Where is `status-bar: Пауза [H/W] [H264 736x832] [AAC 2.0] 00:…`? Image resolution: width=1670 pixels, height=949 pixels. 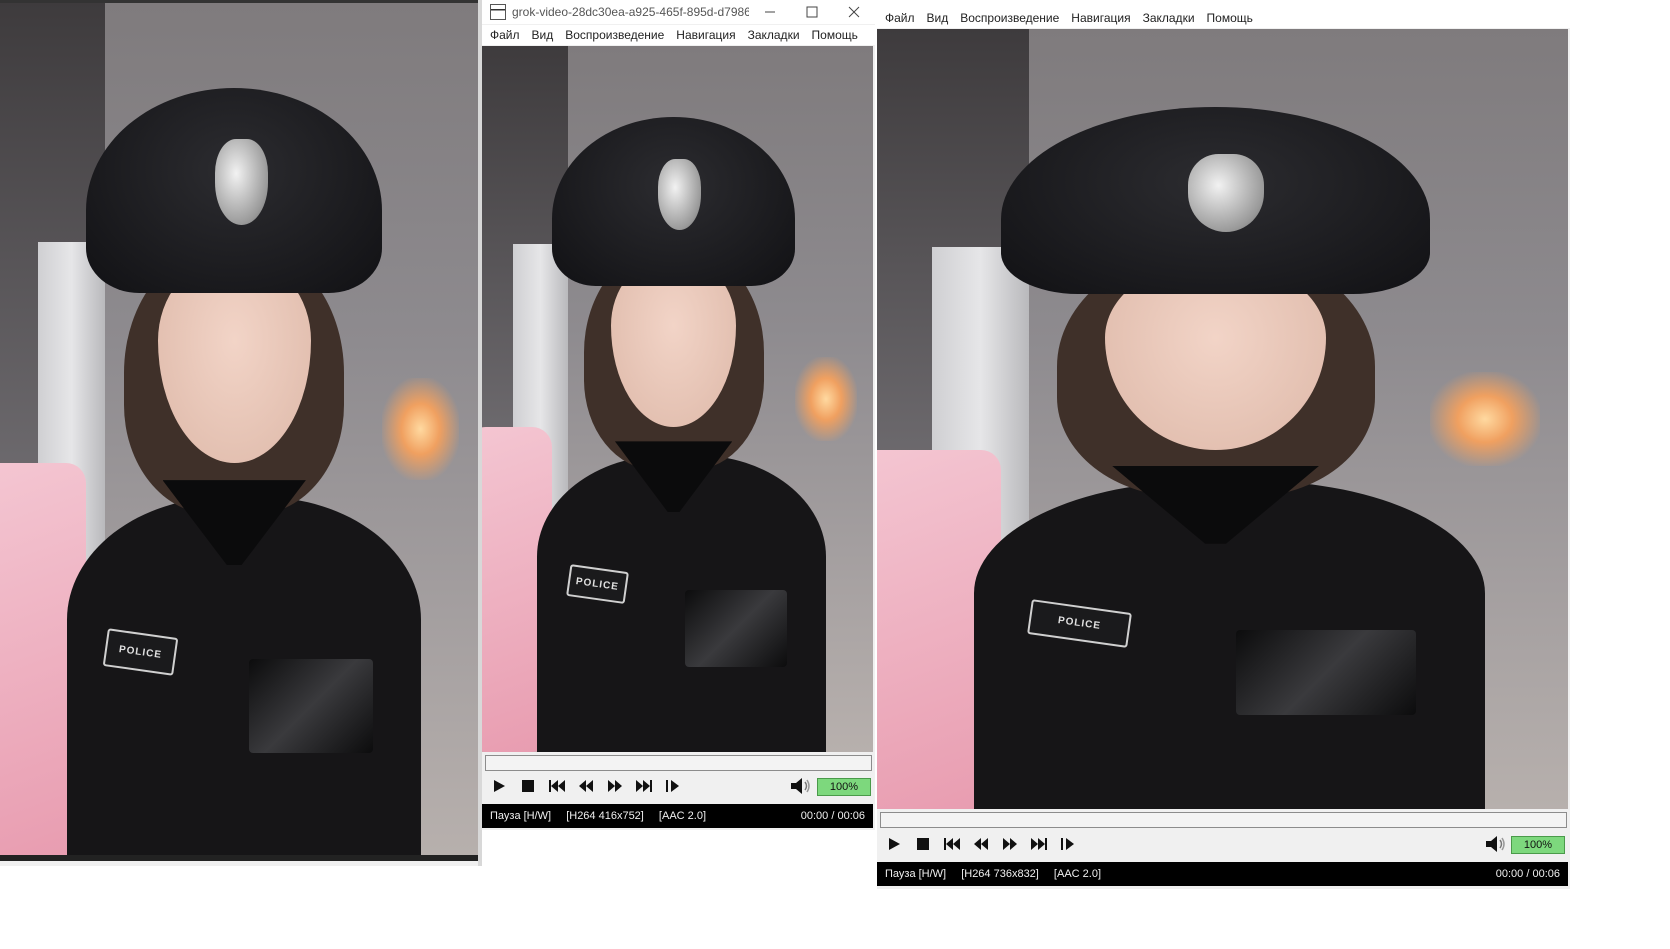 status-bar: Пауза [H/W] [H264 736x832] [AAC 2.0] 00:… is located at coordinates (1222, 874).